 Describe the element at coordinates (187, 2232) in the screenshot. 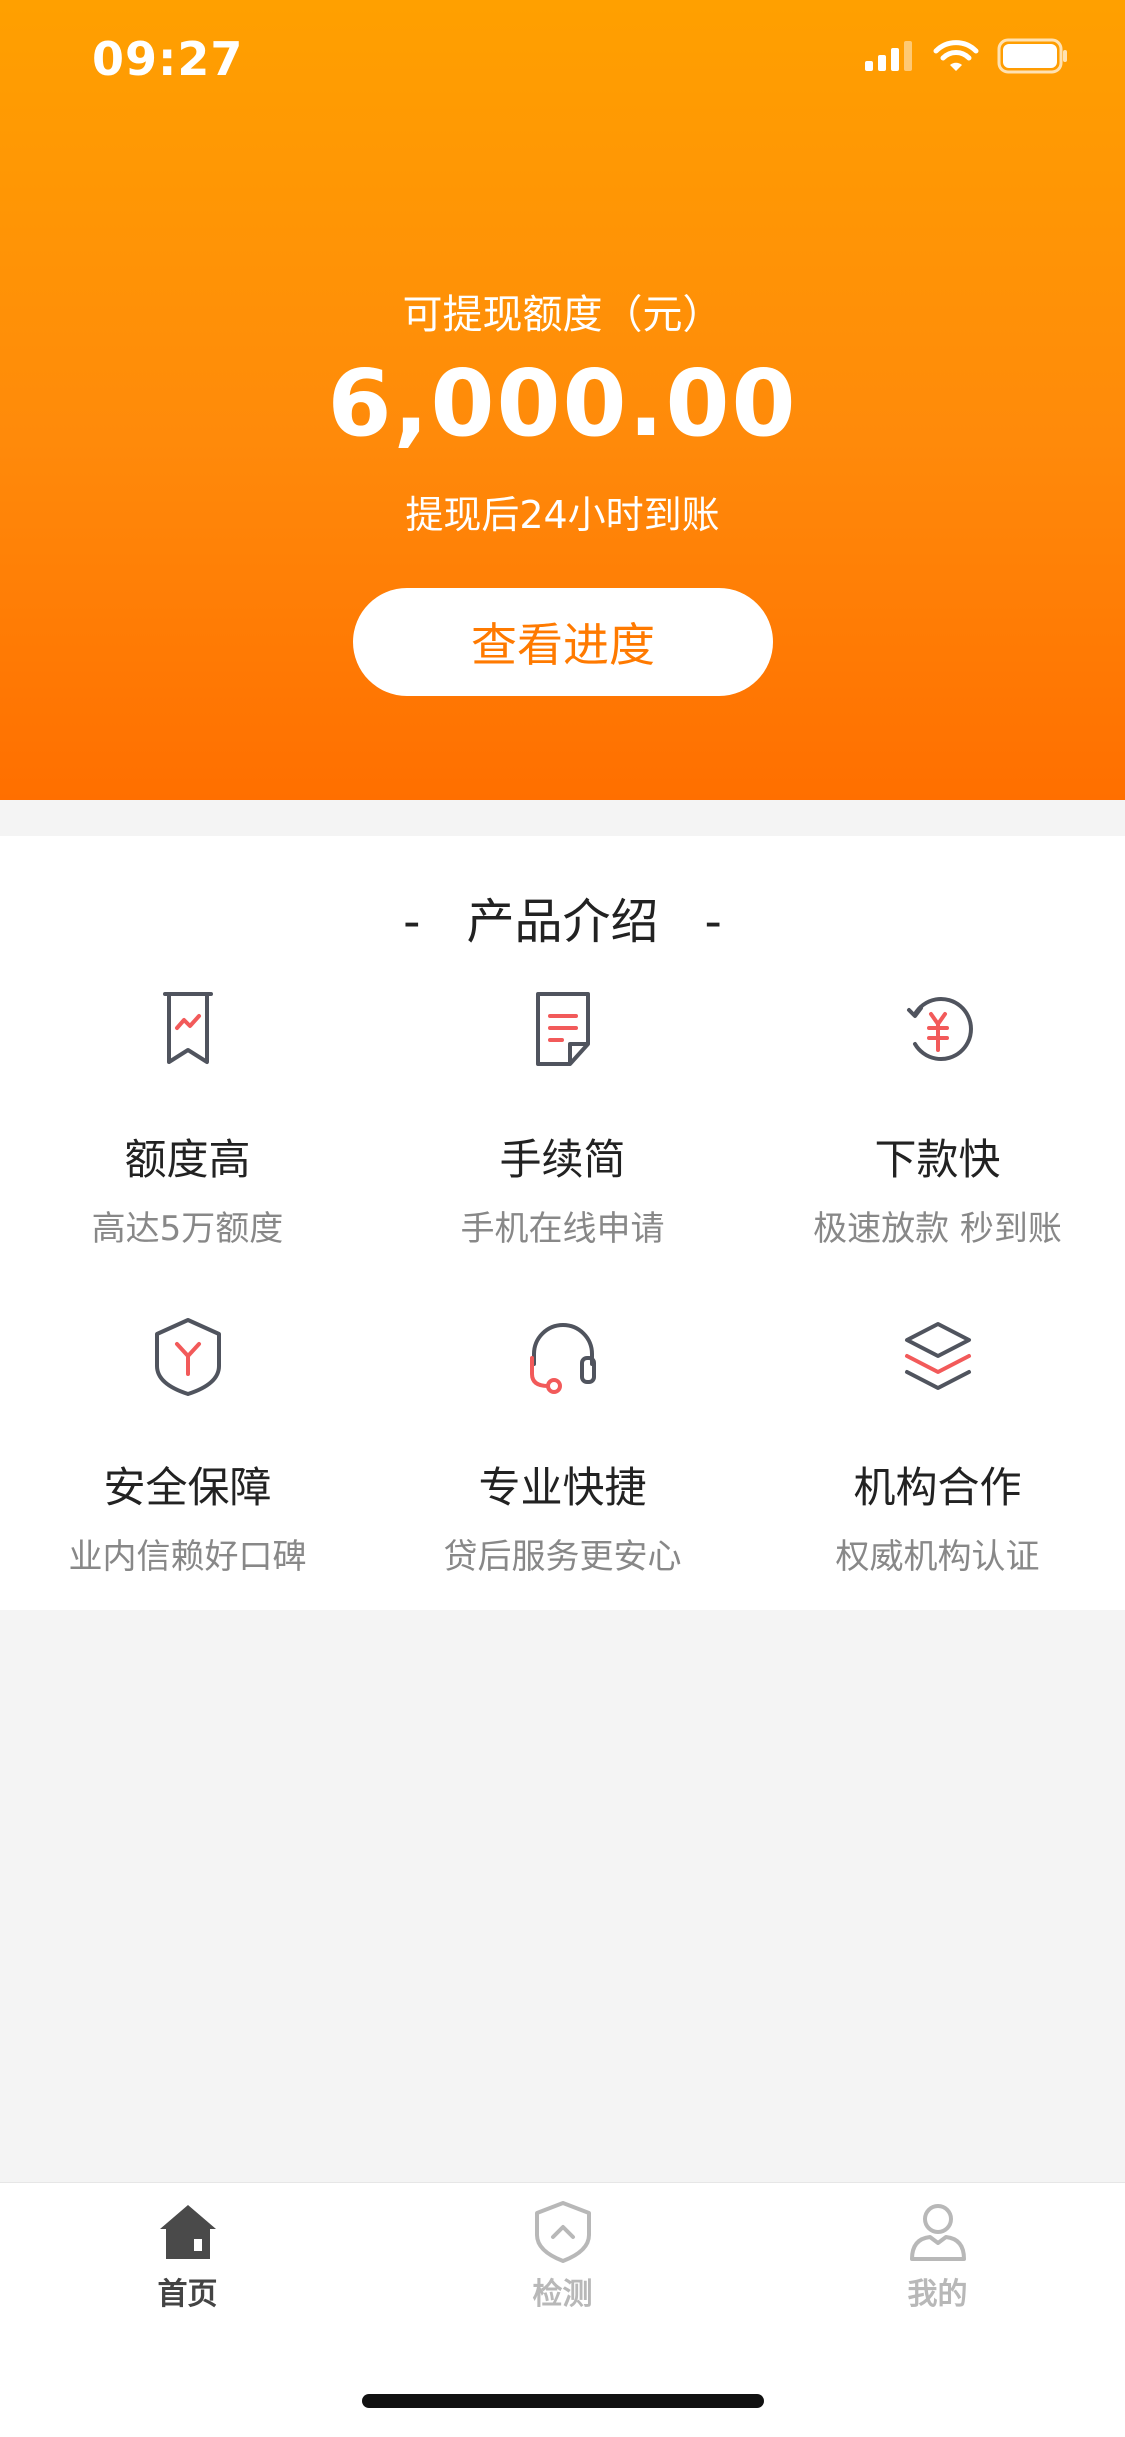

I see `home-icon` at that location.